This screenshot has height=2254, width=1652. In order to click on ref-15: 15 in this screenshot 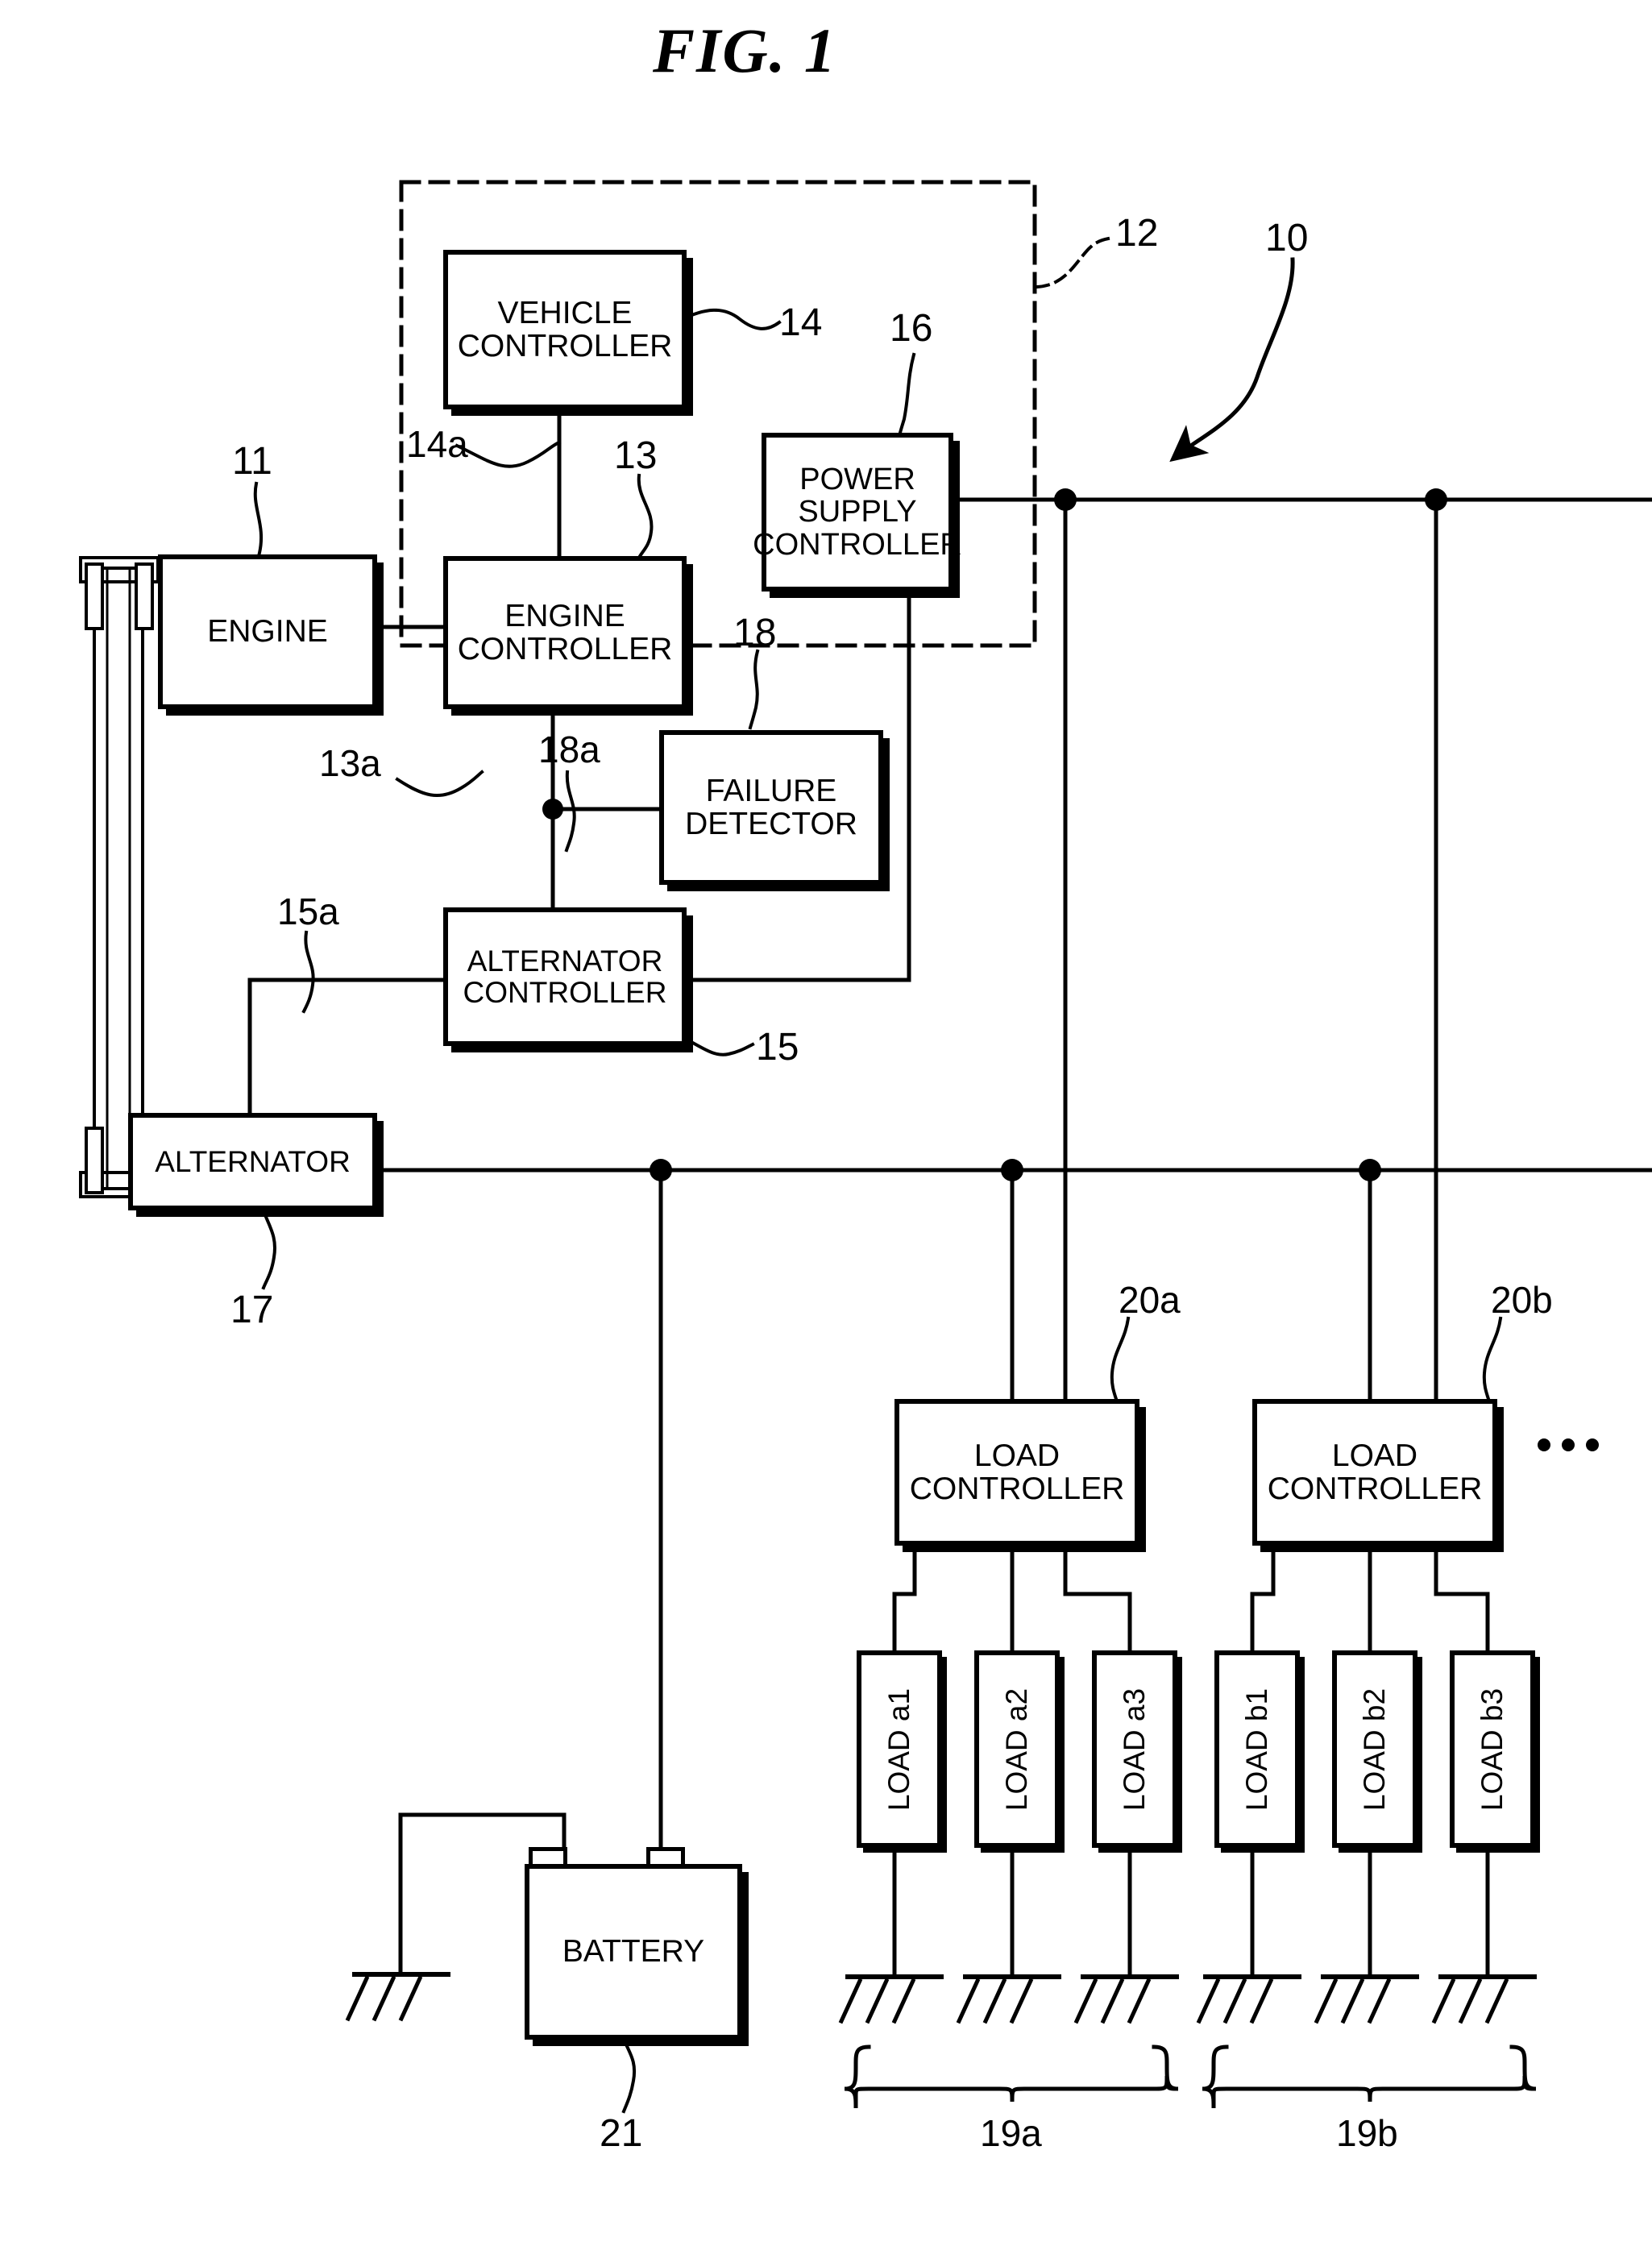, I will do `click(777, 1047)`.